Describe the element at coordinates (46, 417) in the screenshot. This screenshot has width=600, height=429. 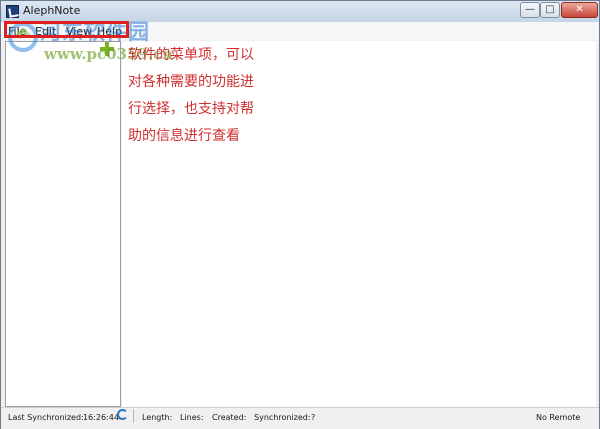
I see `last-sync-label: Last Synchronized:` at that location.